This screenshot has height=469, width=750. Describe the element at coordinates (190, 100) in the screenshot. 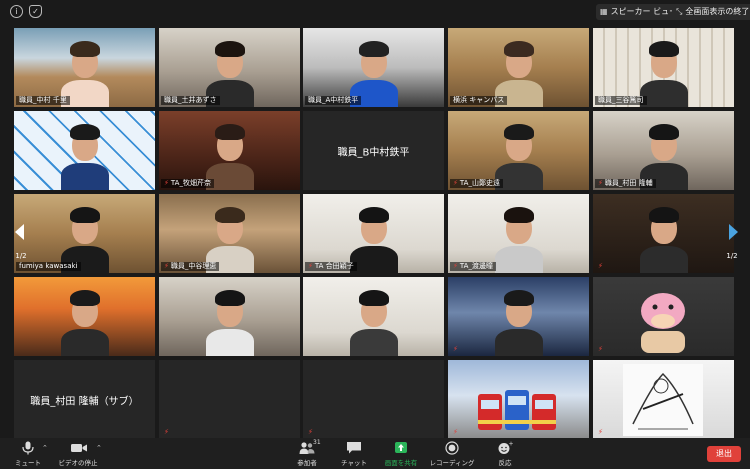

I see `participant-name: 職員_土井あずさ` at that location.